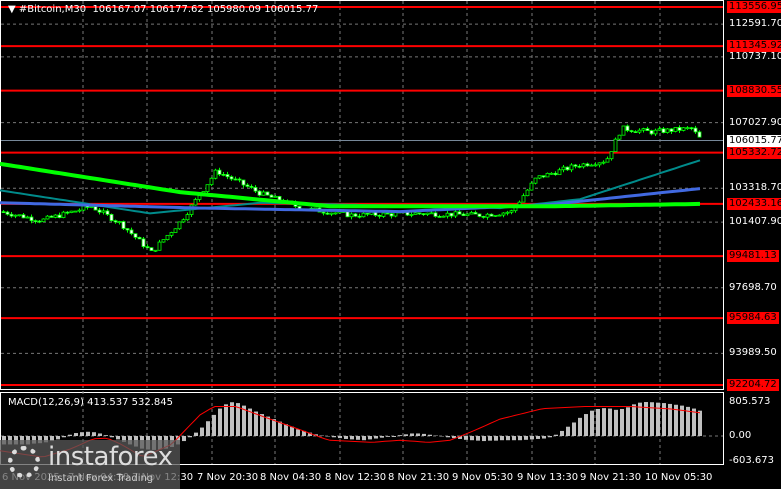 The width and height of the screenshot is (781, 489). What do you see at coordinates (753, 385) in the screenshot?
I see `level-label: 92204.72` at bounding box center [753, 385].